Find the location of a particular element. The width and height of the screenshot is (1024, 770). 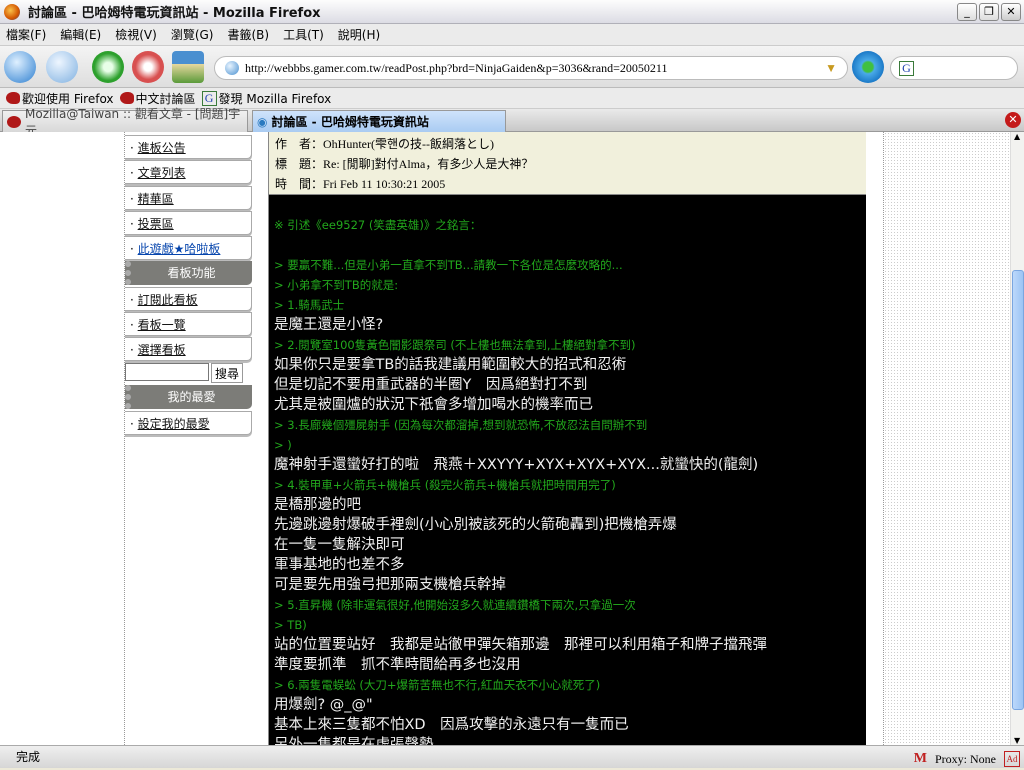

menu-file: 檔案(F) is located at coordinates (26, 34).